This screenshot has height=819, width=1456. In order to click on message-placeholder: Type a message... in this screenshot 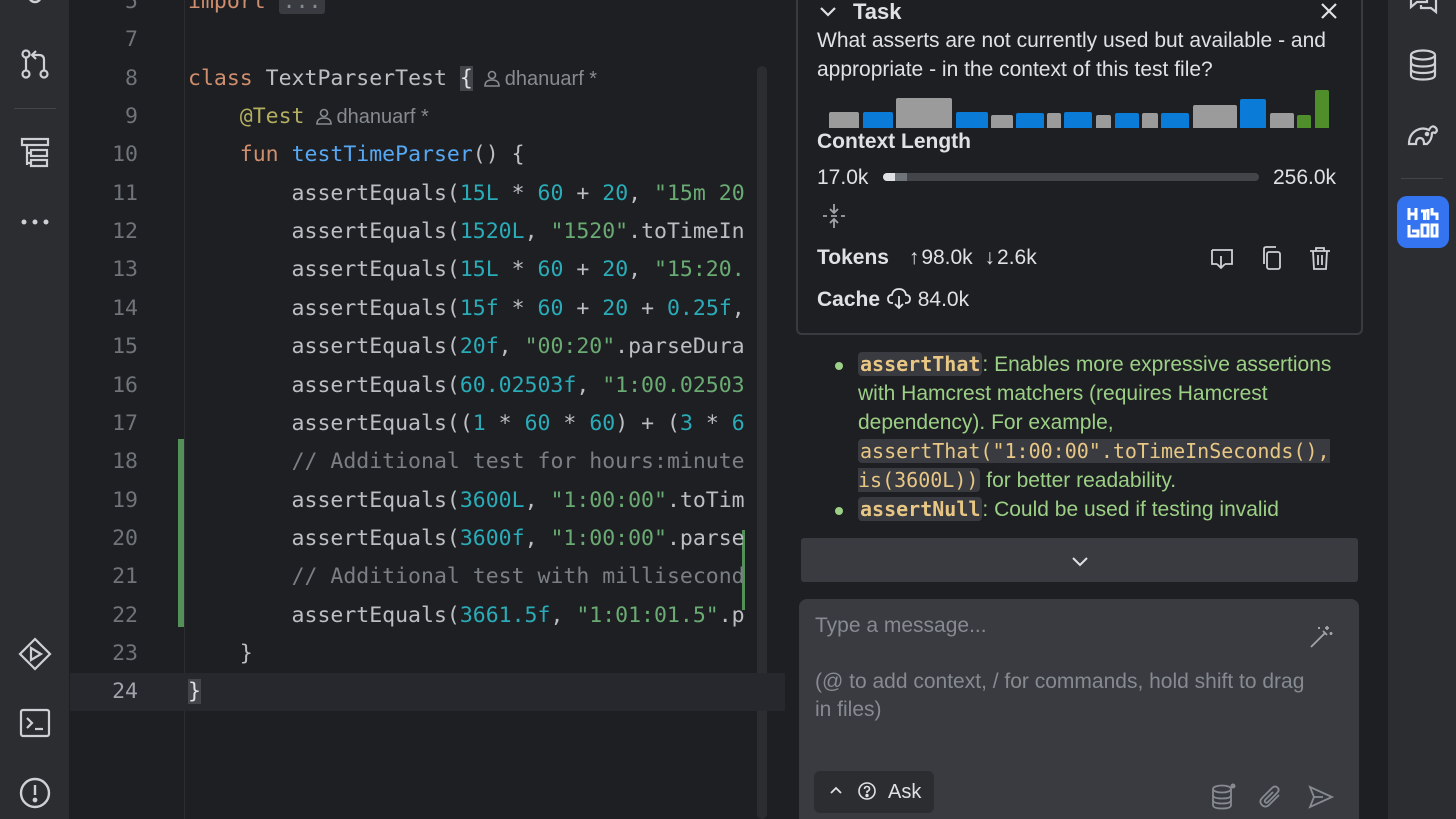, I will do `click(901, 625)`.